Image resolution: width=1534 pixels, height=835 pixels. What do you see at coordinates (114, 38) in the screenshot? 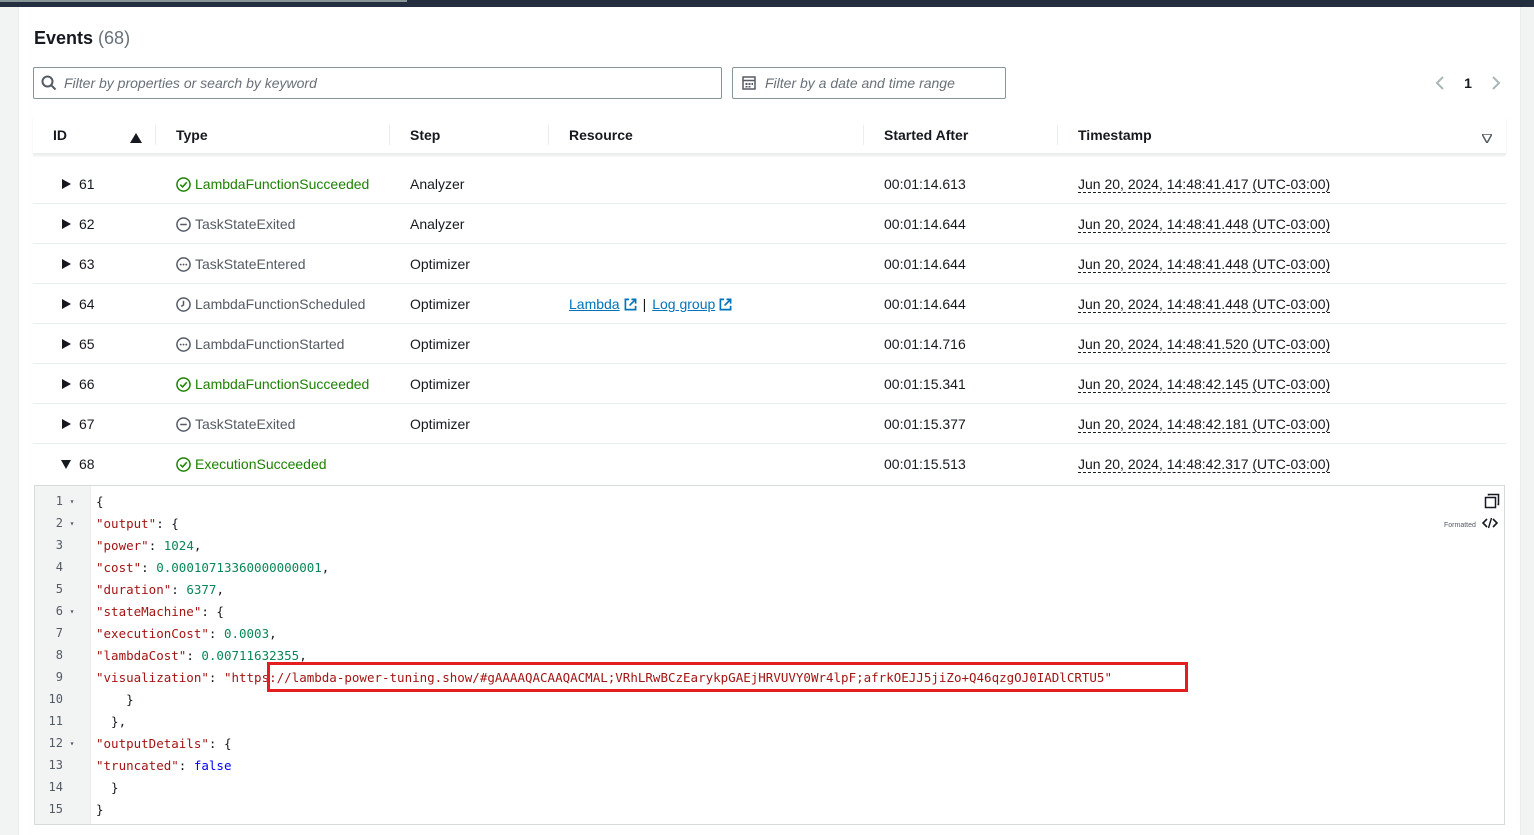
I see `events-count: (68)` at bounding box center [114, 38].